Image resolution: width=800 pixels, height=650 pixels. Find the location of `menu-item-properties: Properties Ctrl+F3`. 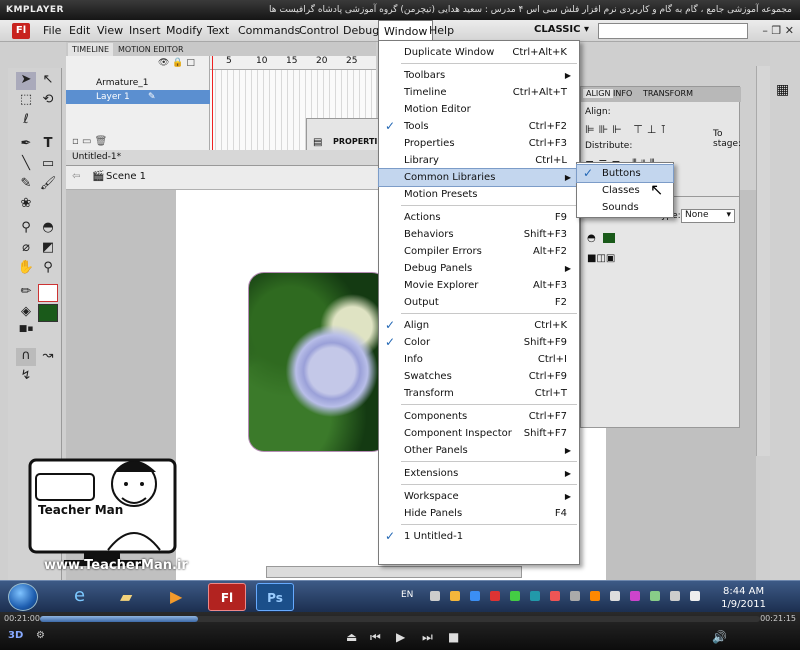

menu-item-properties: Properties Ctrl+F3 is located at coordinates (479, 143).